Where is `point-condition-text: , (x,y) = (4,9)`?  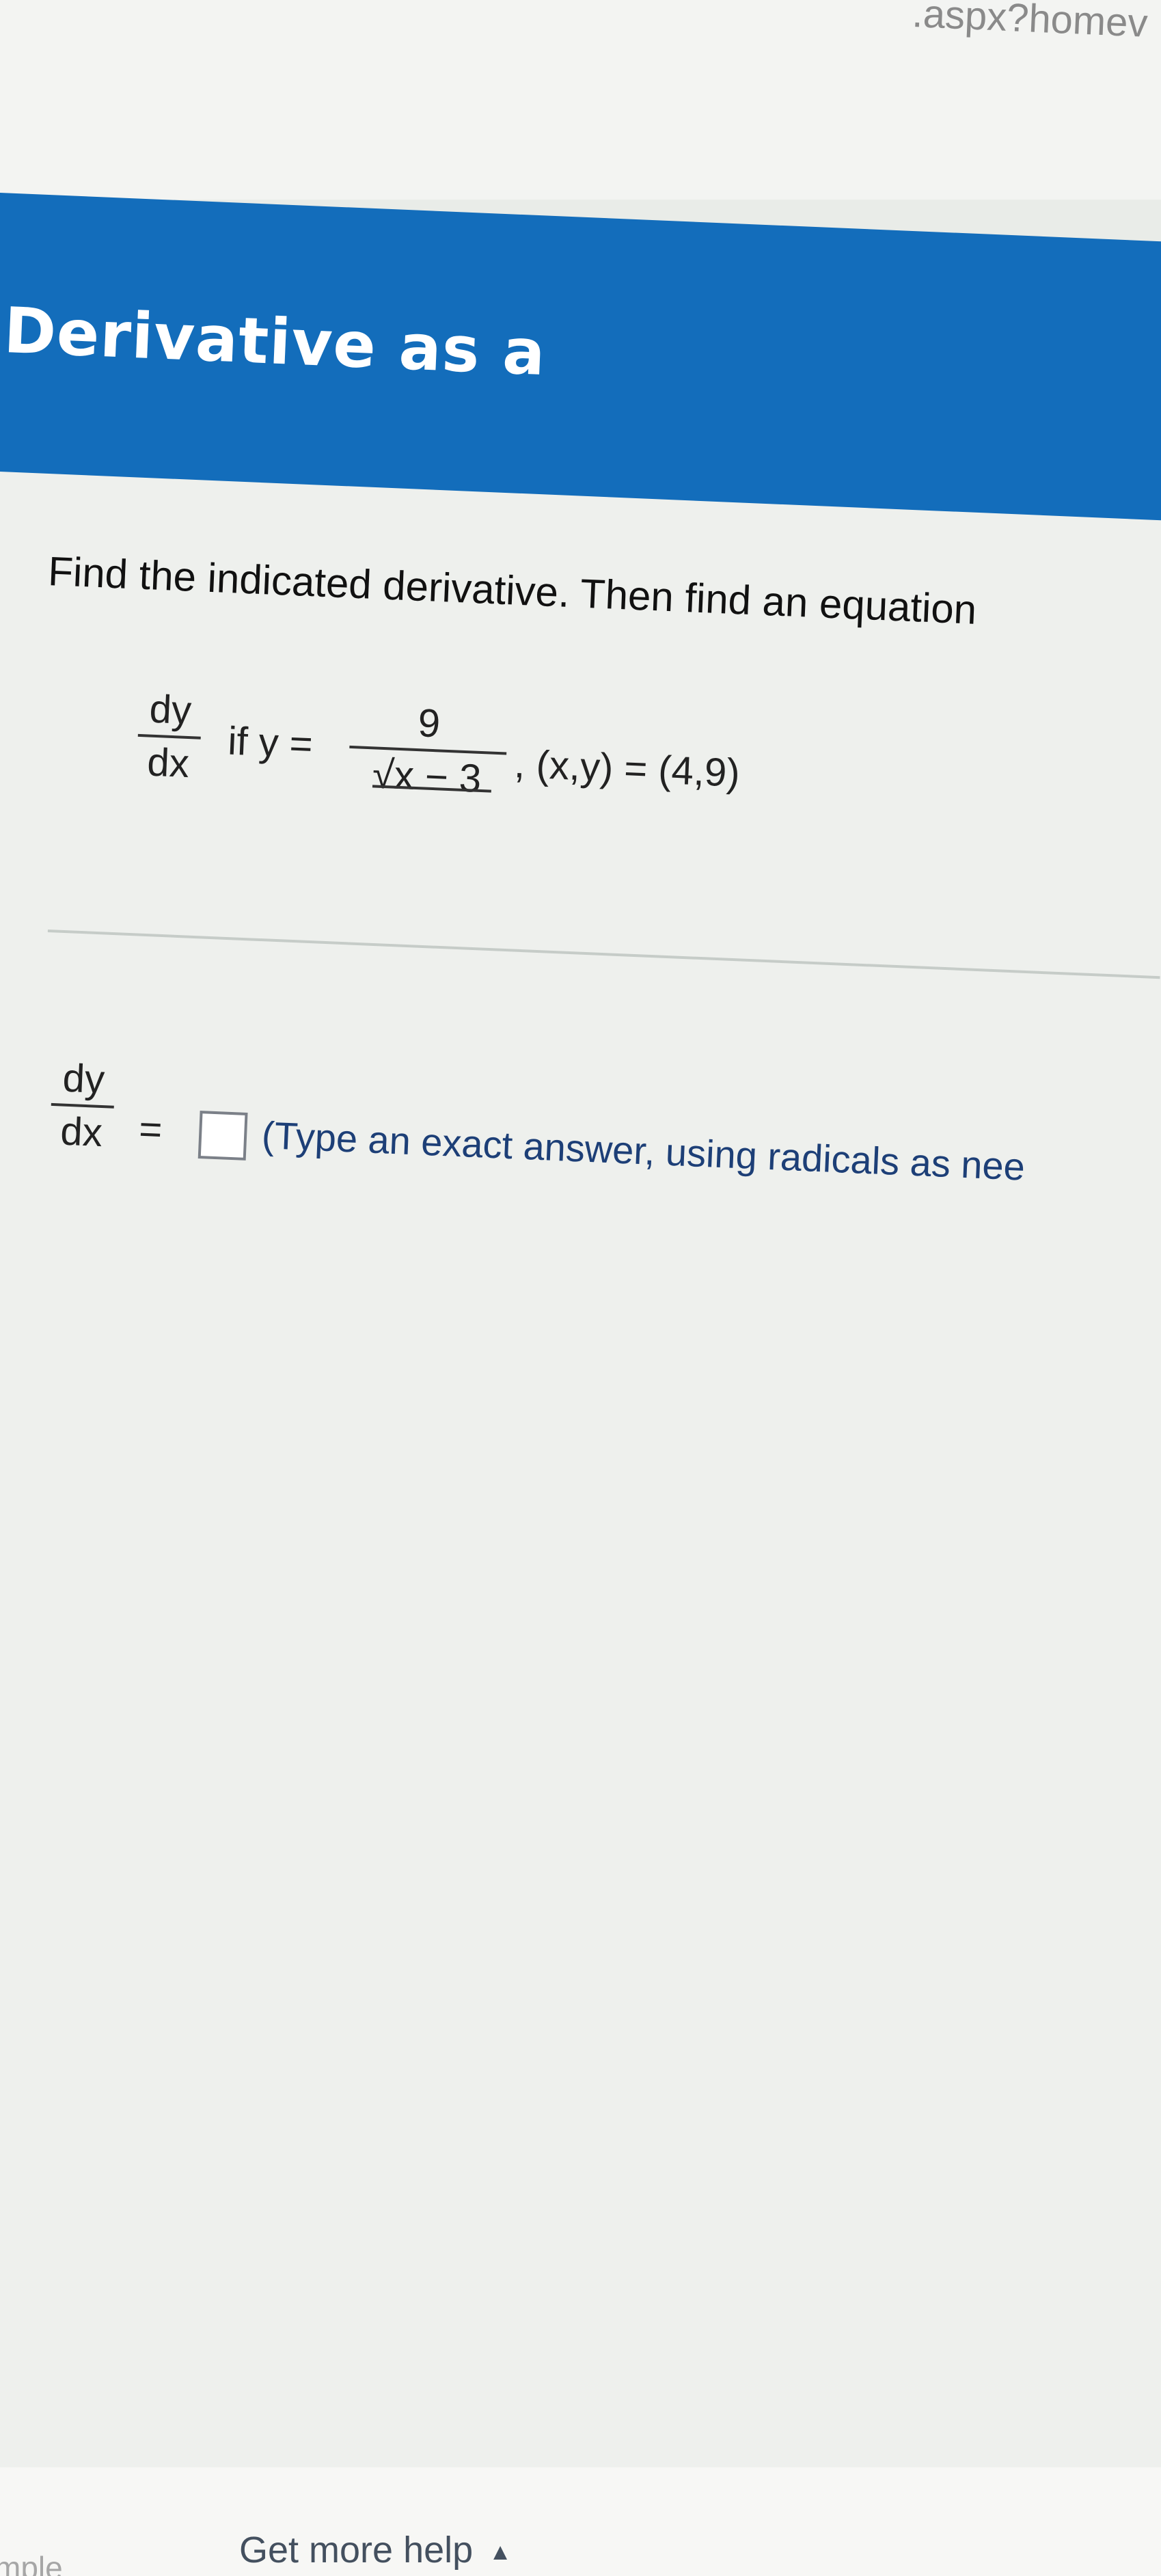
point-condition-text: , (x,y) = (4,9) is located at coordinates (627, 769).